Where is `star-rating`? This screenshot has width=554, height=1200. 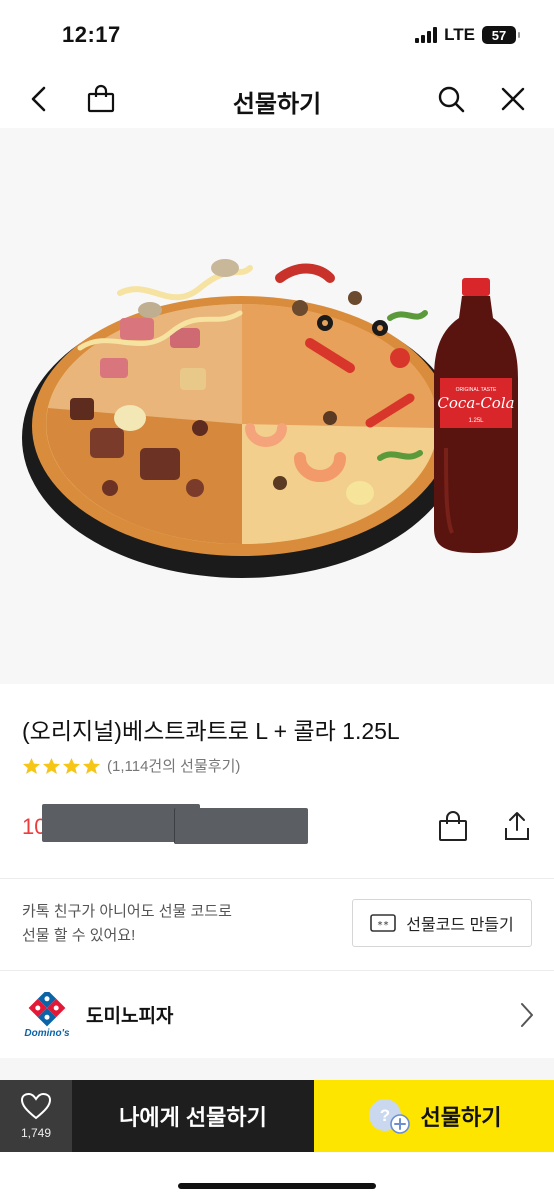
star-rating is located at coordinates (61, 766).